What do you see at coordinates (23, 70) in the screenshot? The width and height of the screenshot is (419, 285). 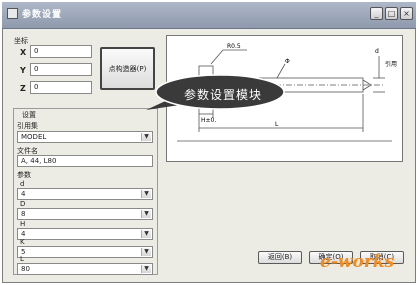 I see `coord-y-label: Y` at bounding box center [23, 70].